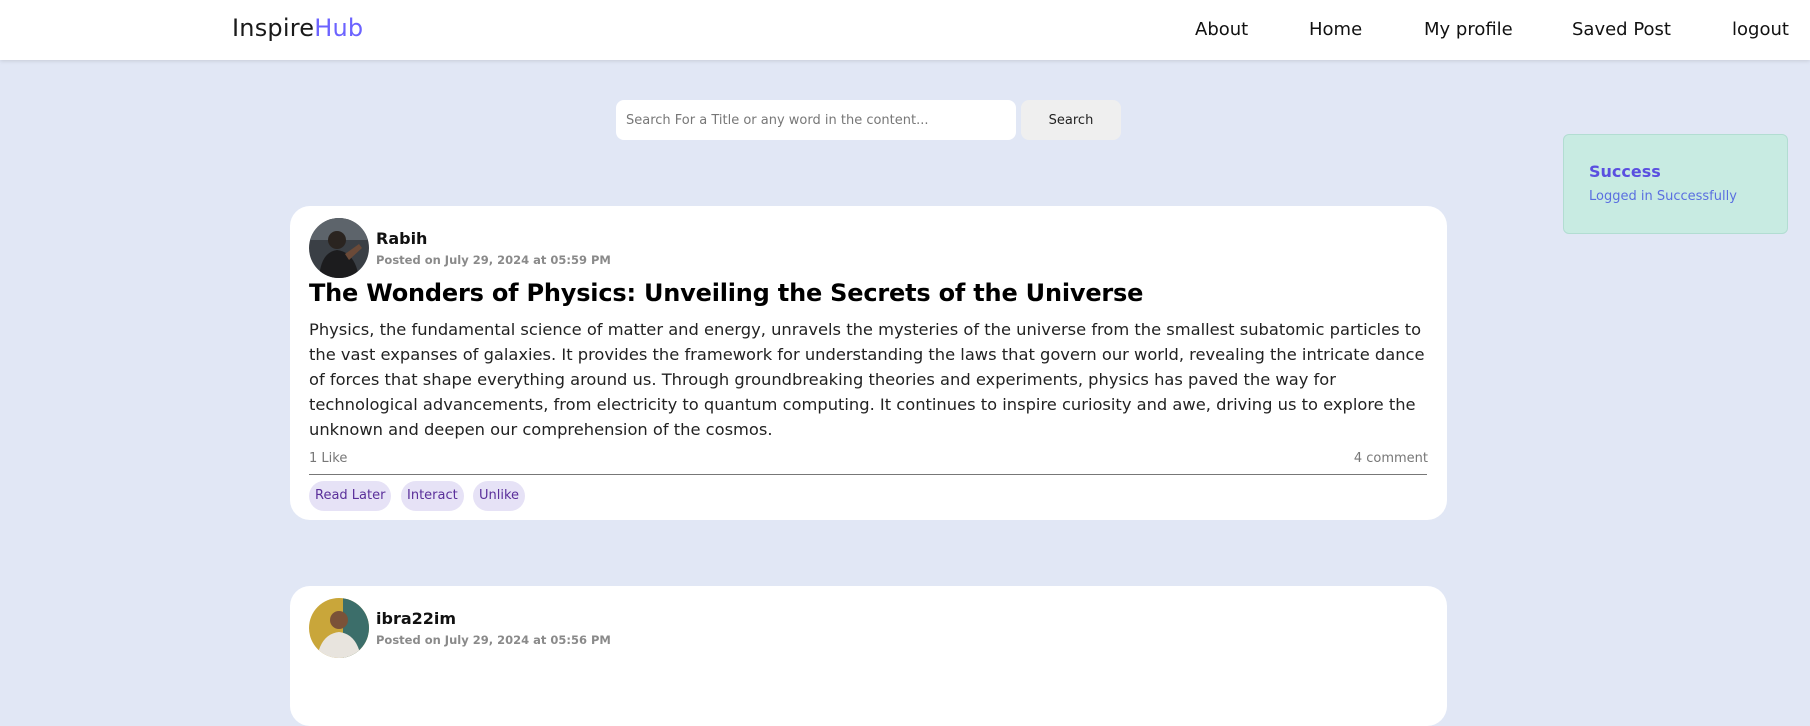  I want to click on post-author: ibra22im, so click(416, 618).